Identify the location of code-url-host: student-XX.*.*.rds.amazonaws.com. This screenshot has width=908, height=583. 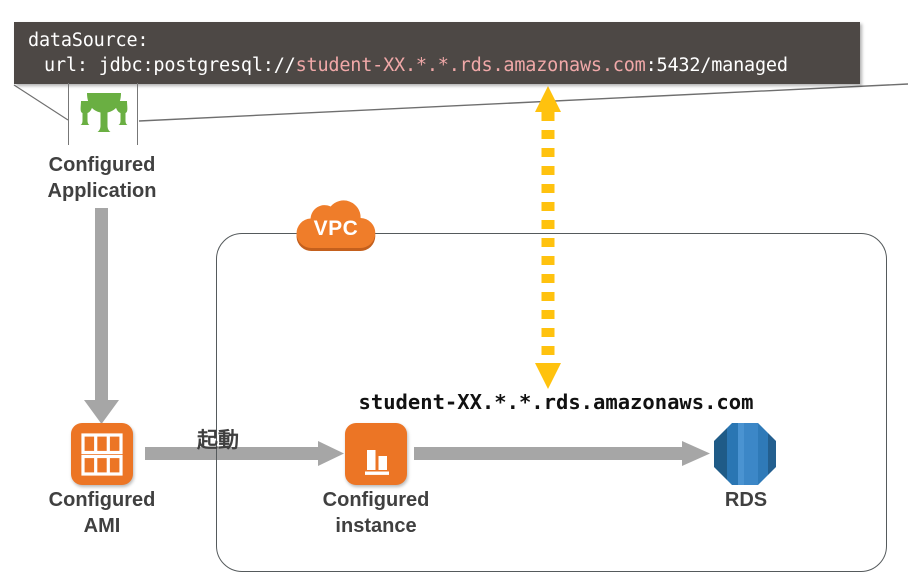
(470, 65).